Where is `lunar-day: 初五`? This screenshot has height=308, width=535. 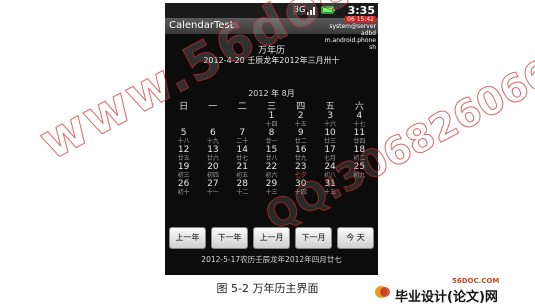
lunar-day: 初五 is located at coordinates (242, 175).